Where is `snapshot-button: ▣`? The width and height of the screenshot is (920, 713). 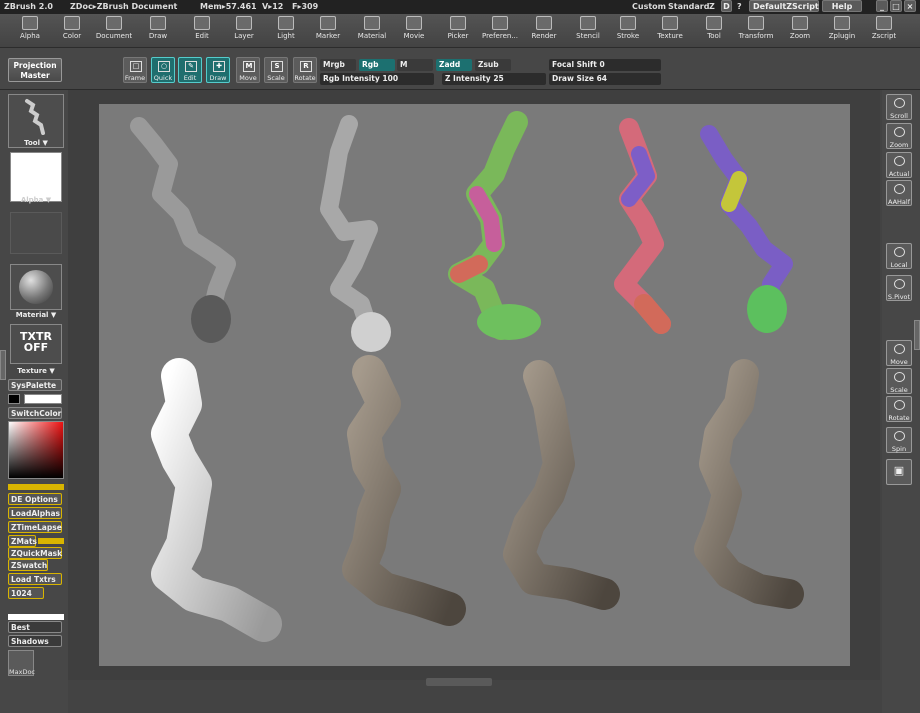 snapshot-button: ▣ is located at coordinates (899, 472).